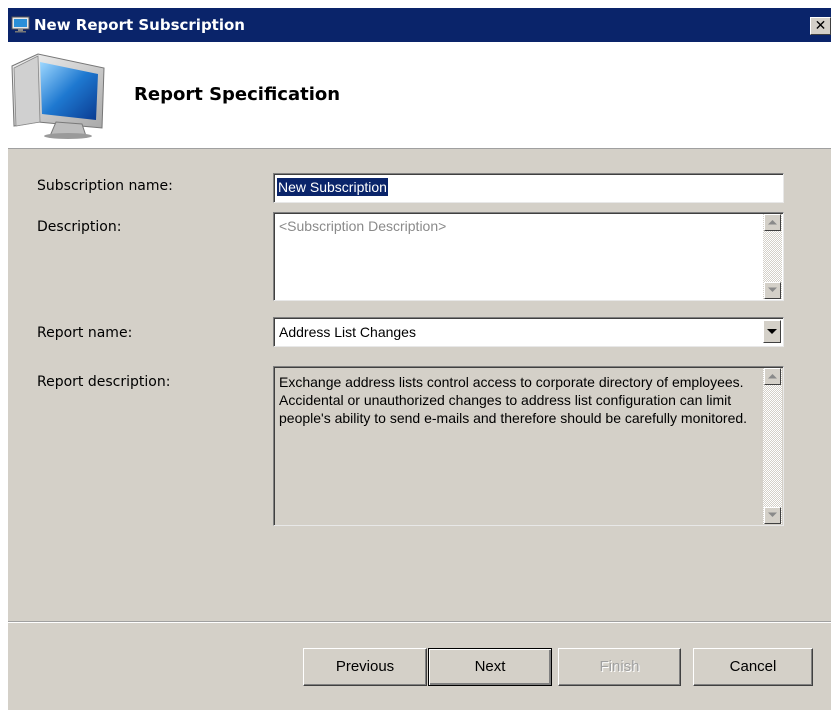 Image resolution: width=831 pixels, height=710 pixels. What do you see at coordinates (528, 188) in the screenshot?
I see `subscription-name-input: New Subscription` at bounding box center [528, 188].